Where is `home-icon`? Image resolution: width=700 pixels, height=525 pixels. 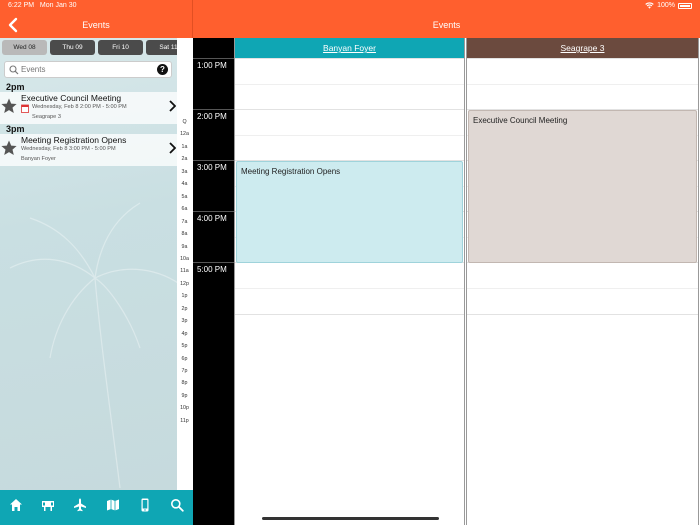 home-icon is located at coordinates (16, 505).